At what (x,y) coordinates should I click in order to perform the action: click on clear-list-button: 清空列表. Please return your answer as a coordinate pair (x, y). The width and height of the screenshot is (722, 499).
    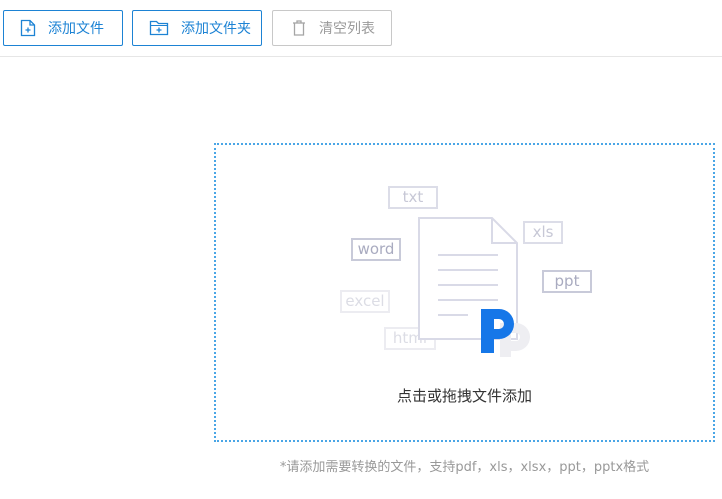
    Looking at the image, I should click on (332, 28).